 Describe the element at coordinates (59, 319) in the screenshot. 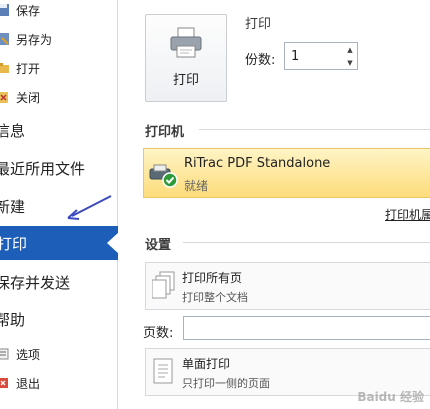

I see `nav-help: 帮助` at that location.